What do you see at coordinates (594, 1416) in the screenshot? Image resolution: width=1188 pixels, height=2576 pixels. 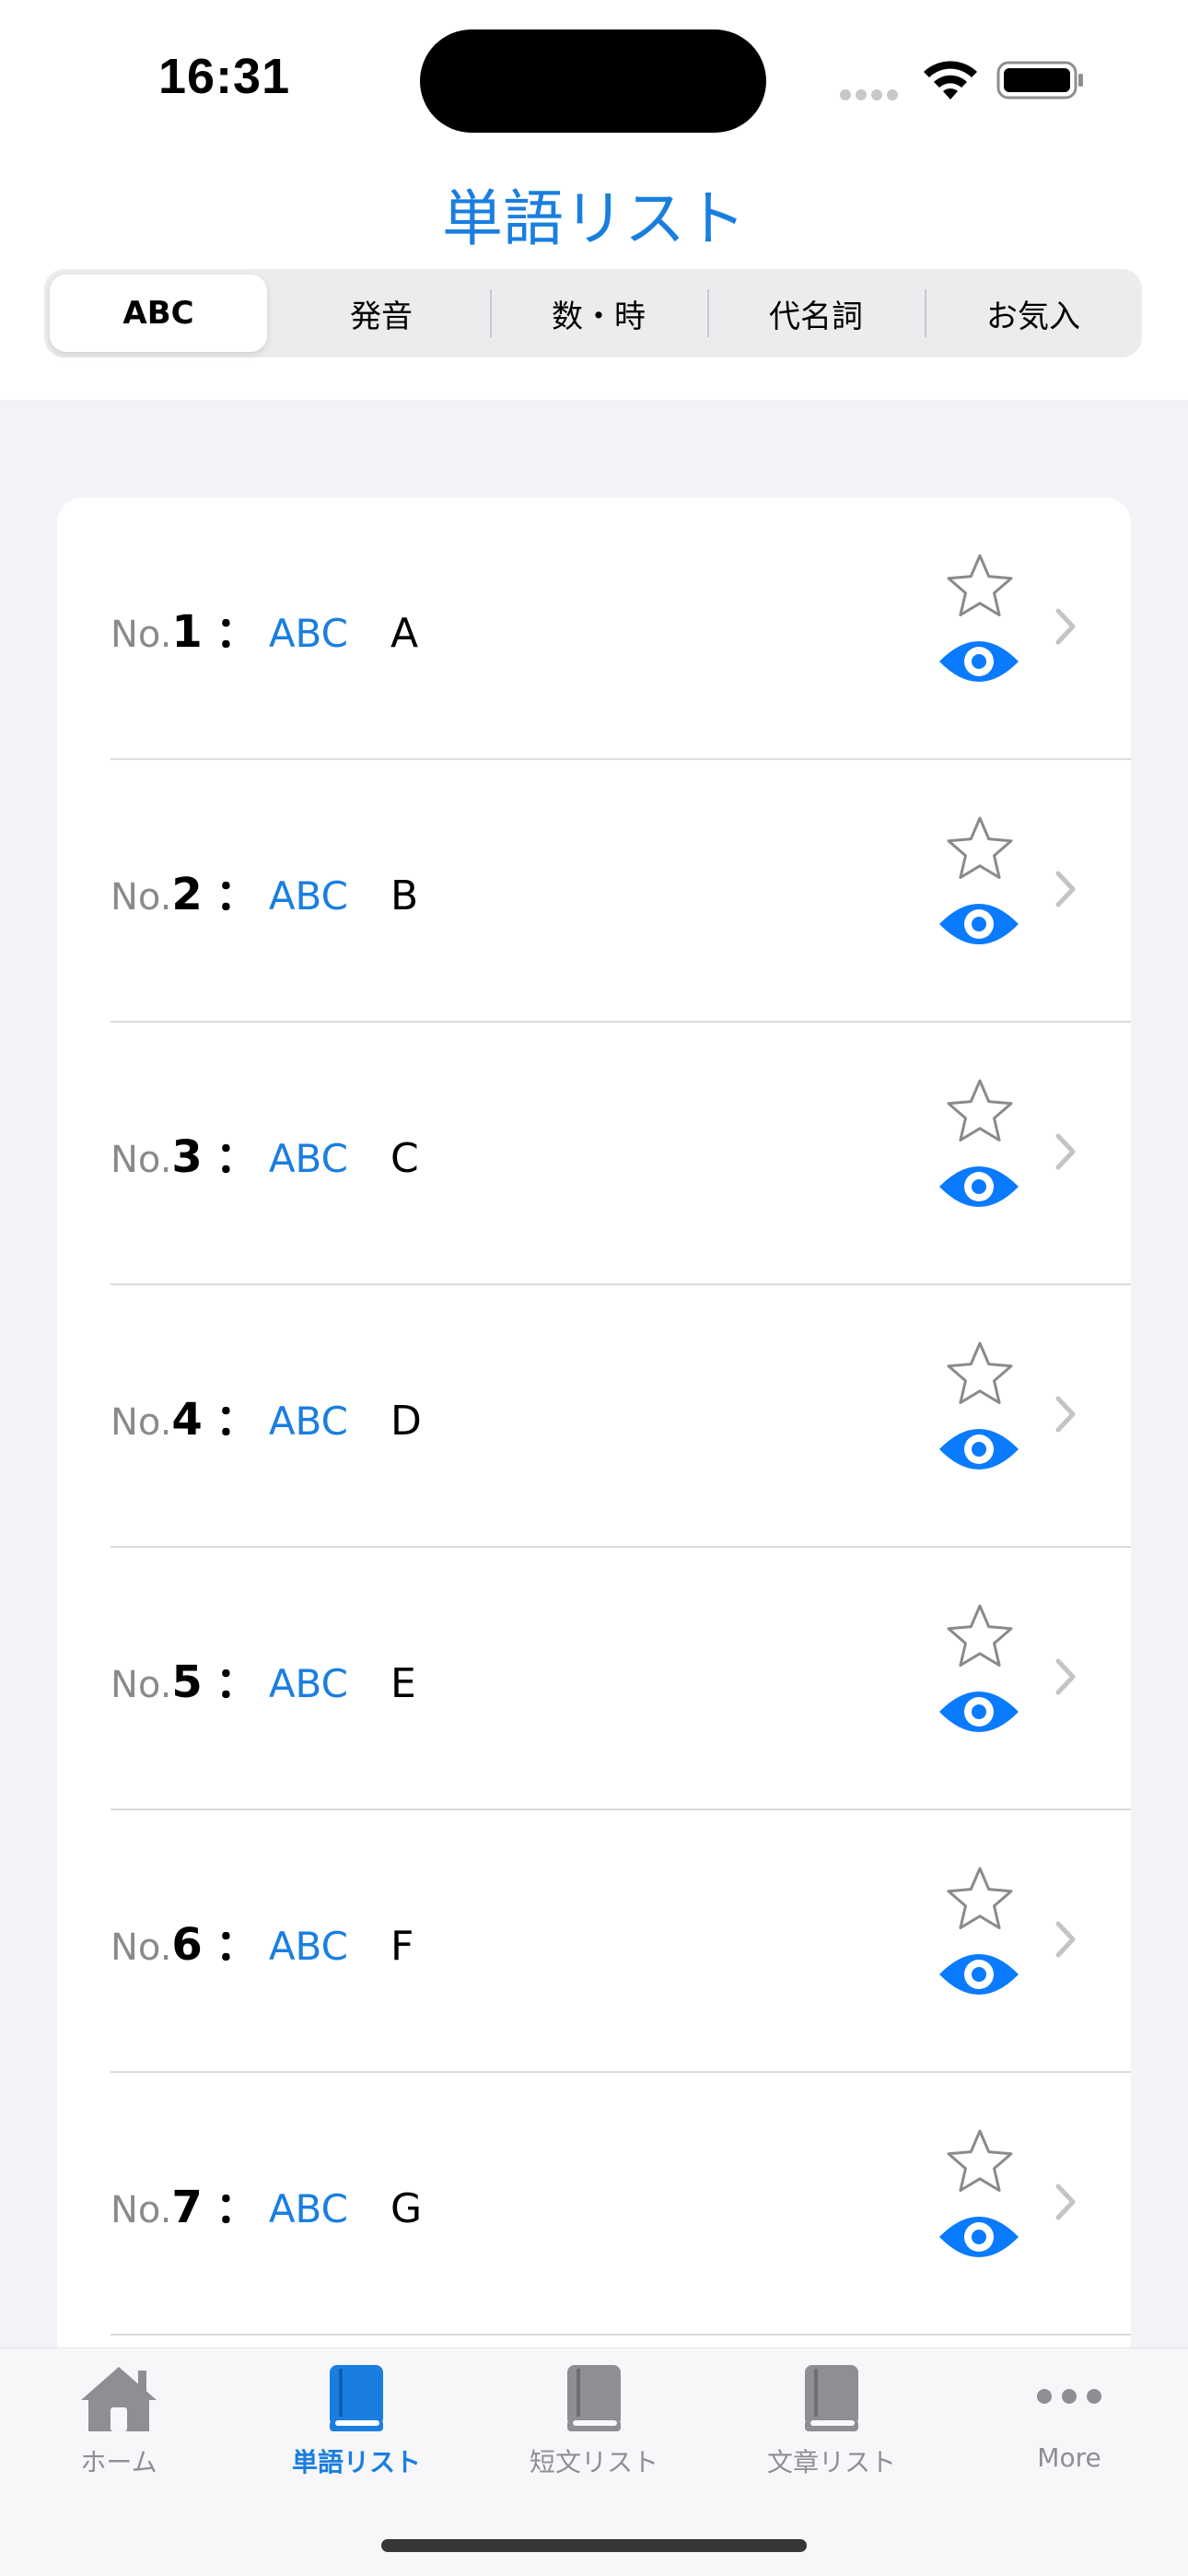 I see `list-item: No. 4： ABC D` at bounding box center [594, 1416].